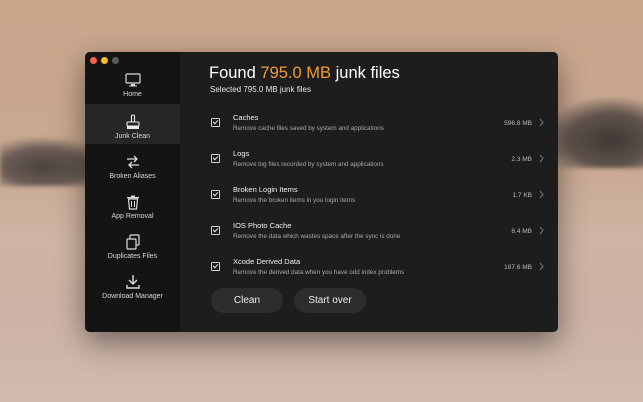 Image resolution: width=643 pixels, height=402 pixels. I want to click on start-over-button: Start over, so click(330, 300).